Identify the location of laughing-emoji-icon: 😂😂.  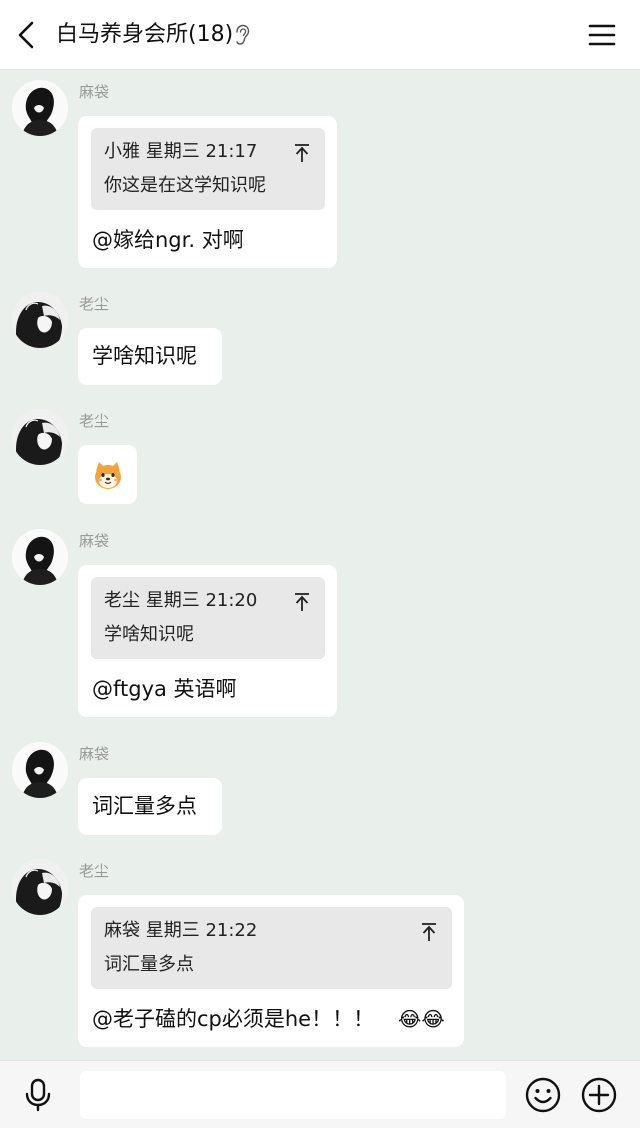
(421, 1019).